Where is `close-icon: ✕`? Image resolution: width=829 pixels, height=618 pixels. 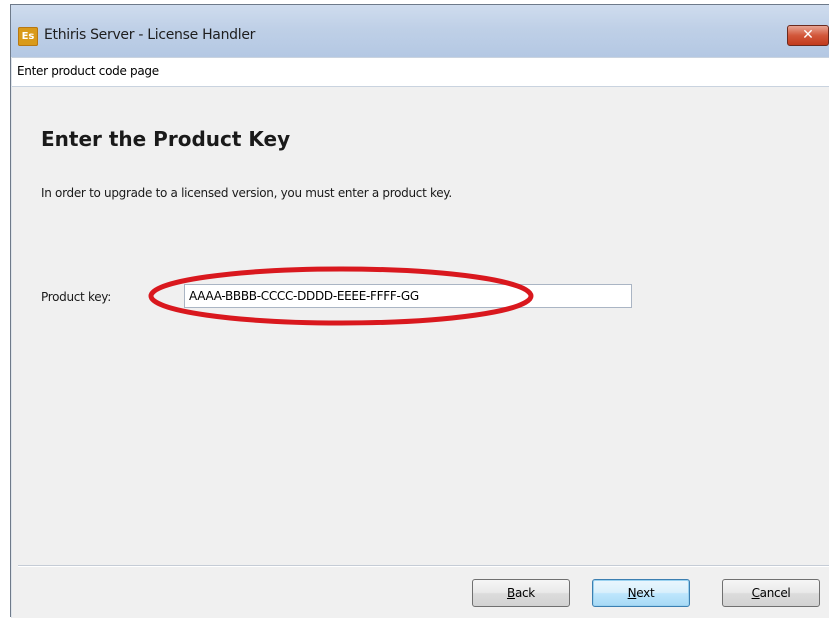 close-icon: ✕ is located at coordinates (808, 35).